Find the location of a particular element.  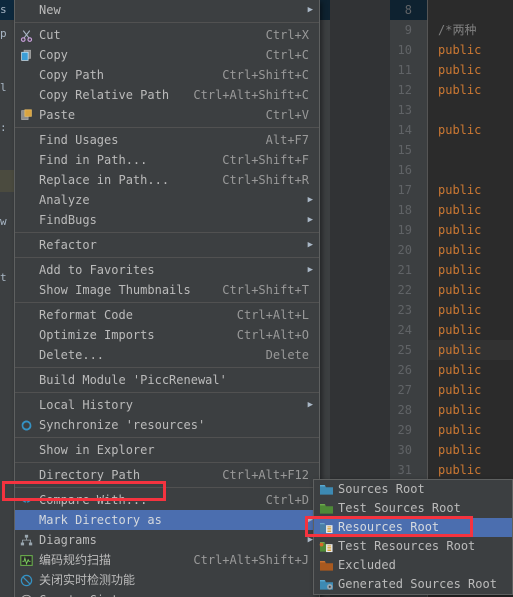

menu-item-optimize-imports: Optimize Imports Ctrl+Alt+O is located at coordinates (167, 335).